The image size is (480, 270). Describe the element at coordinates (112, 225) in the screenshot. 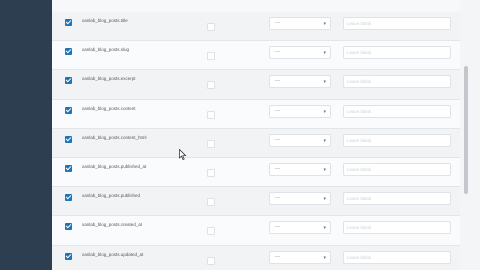

I see `field-name: xanlab_blog_posts.created_at` at that location.